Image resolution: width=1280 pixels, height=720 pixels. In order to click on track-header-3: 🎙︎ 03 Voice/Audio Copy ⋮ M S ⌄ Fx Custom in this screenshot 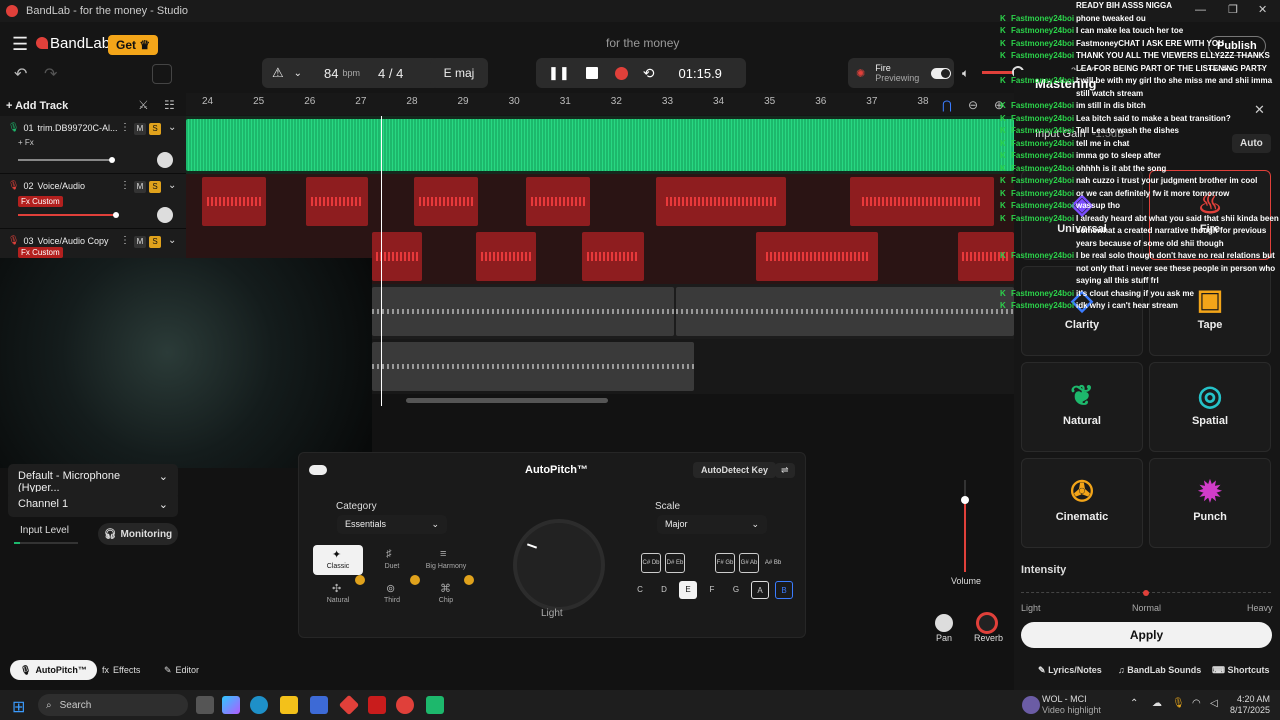, I will do `click(93, 244)`.